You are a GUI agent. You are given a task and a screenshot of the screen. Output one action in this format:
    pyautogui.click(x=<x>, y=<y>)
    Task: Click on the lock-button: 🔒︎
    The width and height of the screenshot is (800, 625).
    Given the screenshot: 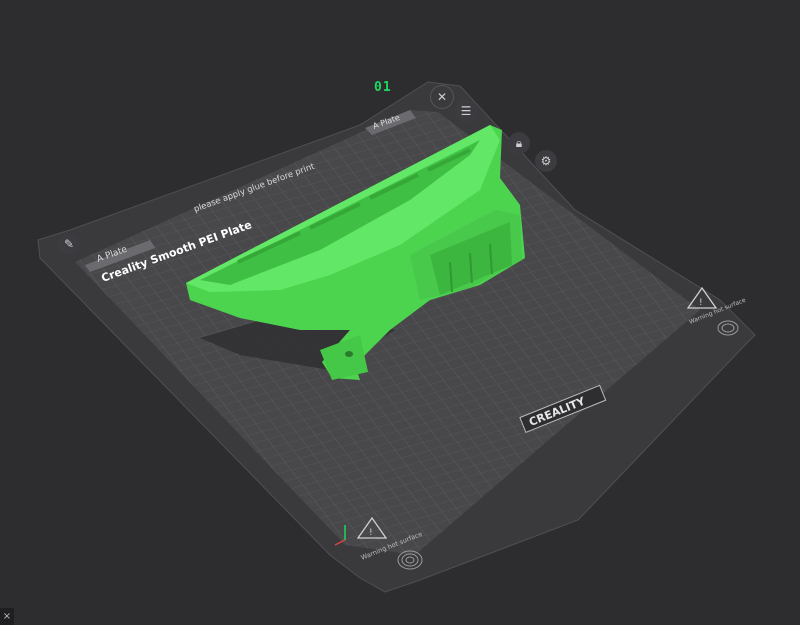 What is the action you would take?
    pyautogui.click(x=519, y=143)
    